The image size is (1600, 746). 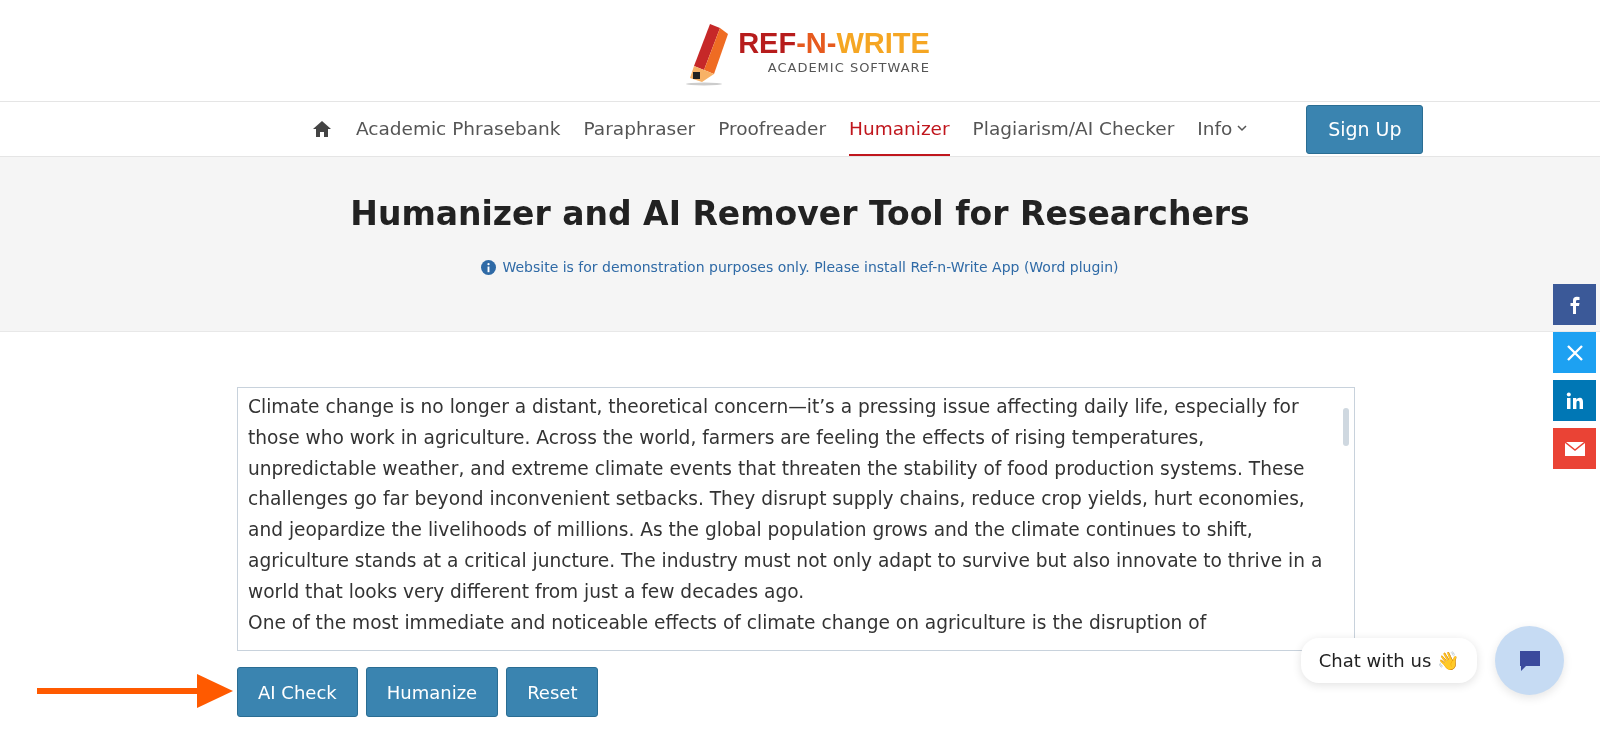 I want to click on brand-tagline: ACADEMIC SOFTWARE, so click(x=848, y=67).